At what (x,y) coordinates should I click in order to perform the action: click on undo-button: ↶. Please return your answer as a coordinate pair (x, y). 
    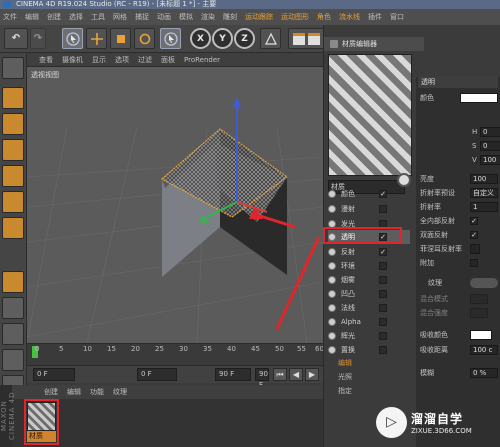
    Looking at the image, I should click on (16, 38).